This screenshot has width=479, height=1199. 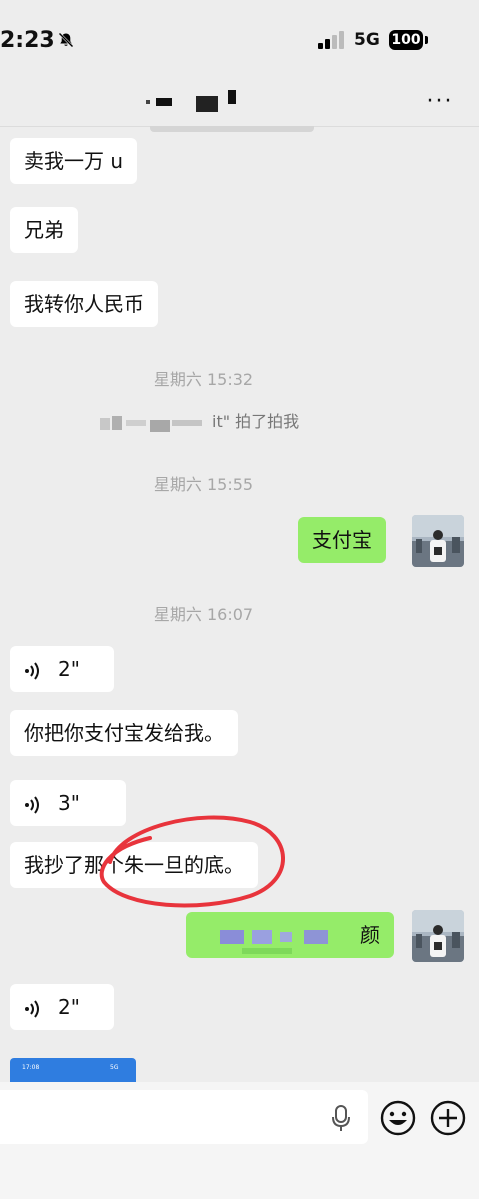 What do you see at coordinates (74, 161) in the screenshot?
I see `message-bubble: 卖我一万 u` at bounding box center [74, 161].